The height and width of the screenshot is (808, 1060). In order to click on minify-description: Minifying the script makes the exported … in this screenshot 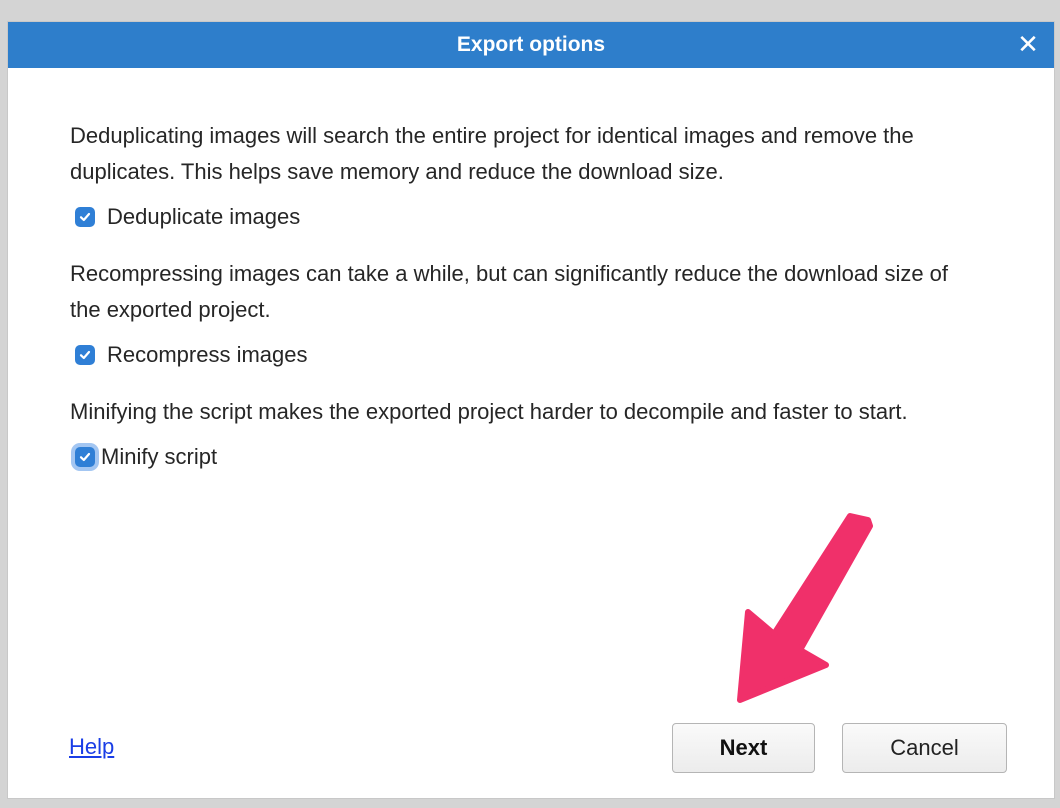, I will do `click(489, 411)`.